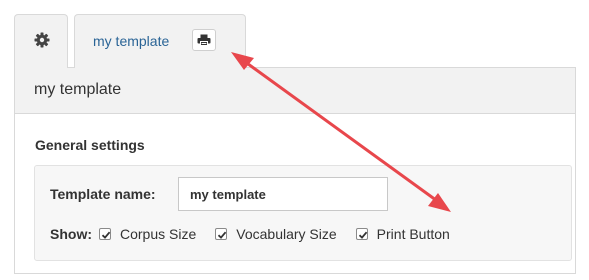 Image resolution: width=589 pixels, height=280 pixels. Describe the element at coordinates (103, 194) in the screenshot. I see `template-name-label: Template name:` at that location.